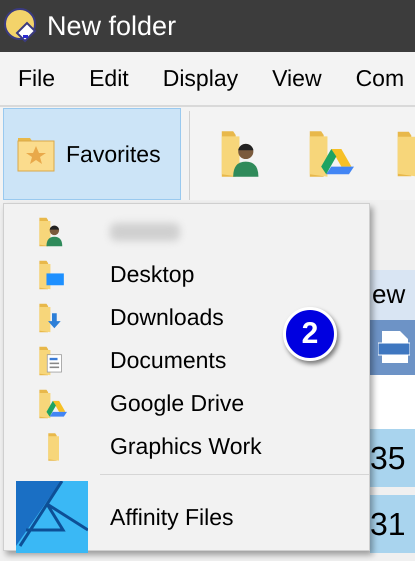 This screenshot has width=415, height=561. I want to click on table-cell: 31, so click(392, 524).